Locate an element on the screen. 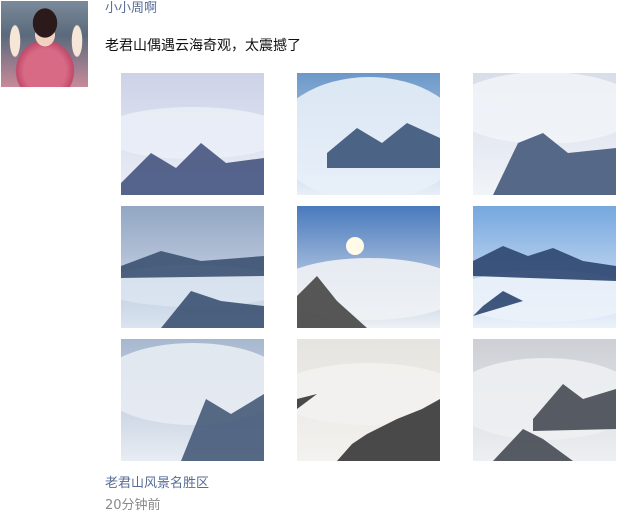  sea-of-clouds-photo-1-scene is located at coordinates (192, 134).